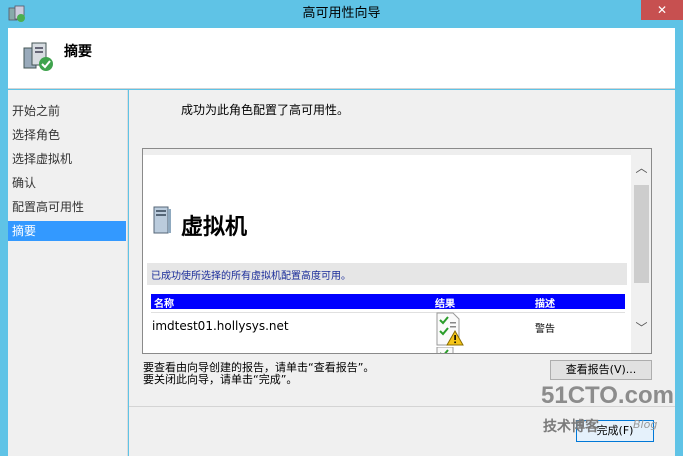 This screenshot has width=683, height=456. Describe the element at coordinates (641, 169) in the screenshot. I see `scroll-up-arrow-icon: ︿` at that location.